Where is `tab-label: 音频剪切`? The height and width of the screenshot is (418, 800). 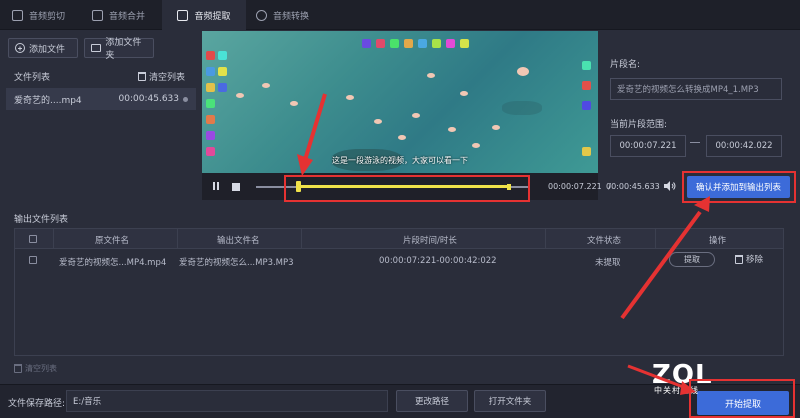
tab-label: 音频剪切 is located at coordinates (47, 16).